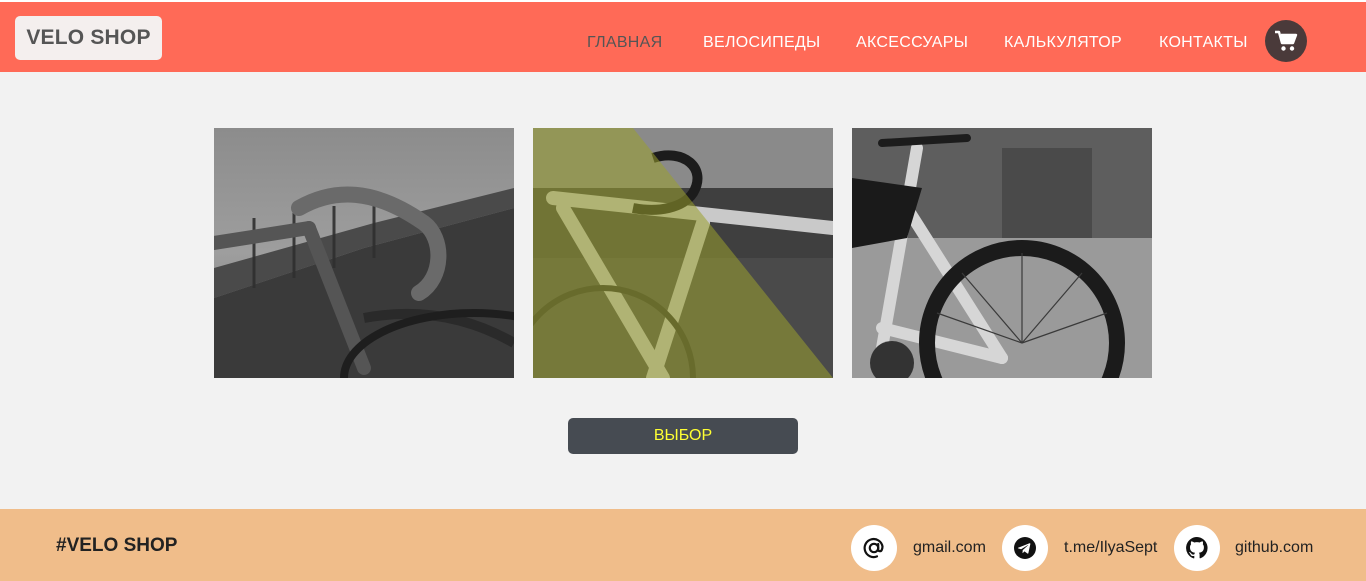 Image resolution: width=1366 pixels, height=581 pixels. What do you see at coordinates (912, 43) in the screenshot?
I see `nav-link-accessories: АКСЕССУАРЫ` at bounding box center [912, 43].